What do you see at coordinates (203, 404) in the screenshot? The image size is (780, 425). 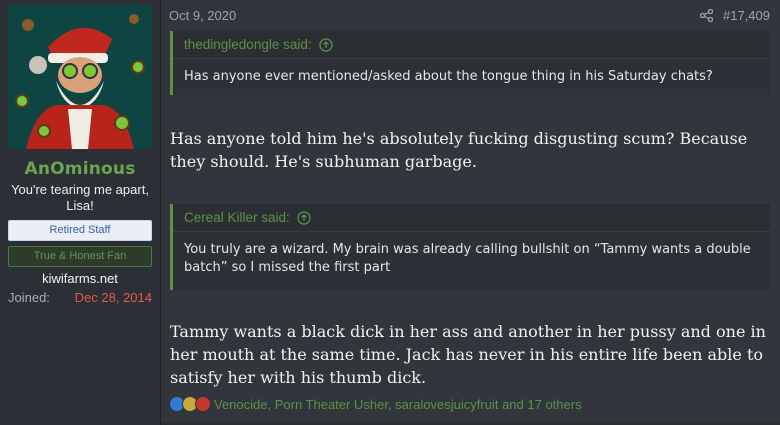 I see `heart-icon` at bounding box center [203, 404].